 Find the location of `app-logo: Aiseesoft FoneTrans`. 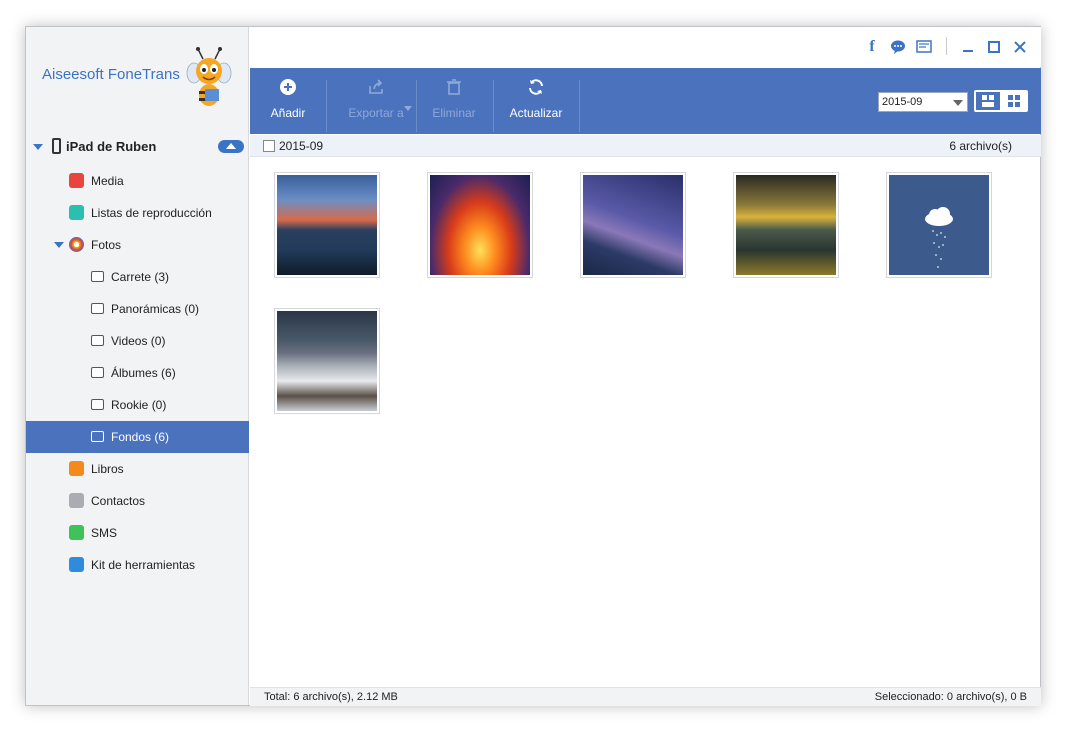

app-logo: Aiseesoft FoneTrans is located at coordinates (137, 80).